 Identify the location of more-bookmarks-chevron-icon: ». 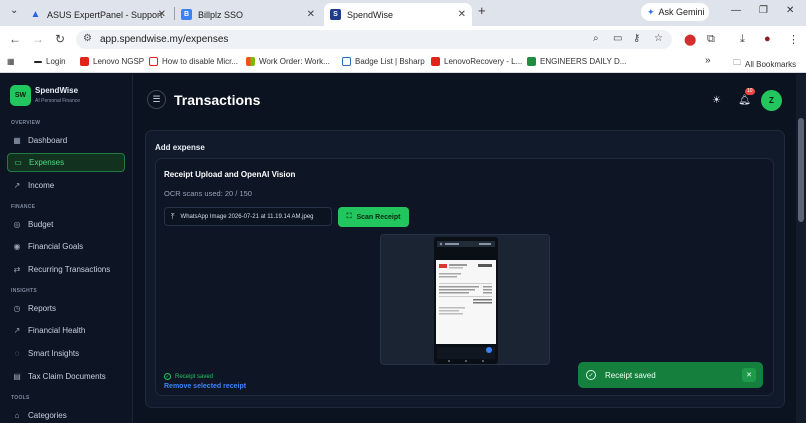
(708, 60).